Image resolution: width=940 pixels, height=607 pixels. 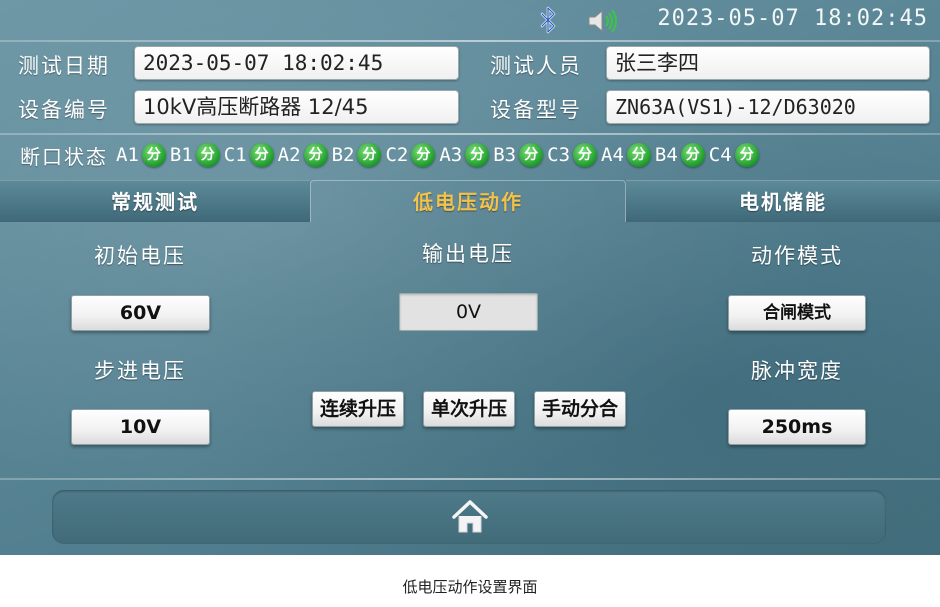 I want to click on tab-bar: 常规测试 低电压动作 电机储能, so click(x=470, y=201).